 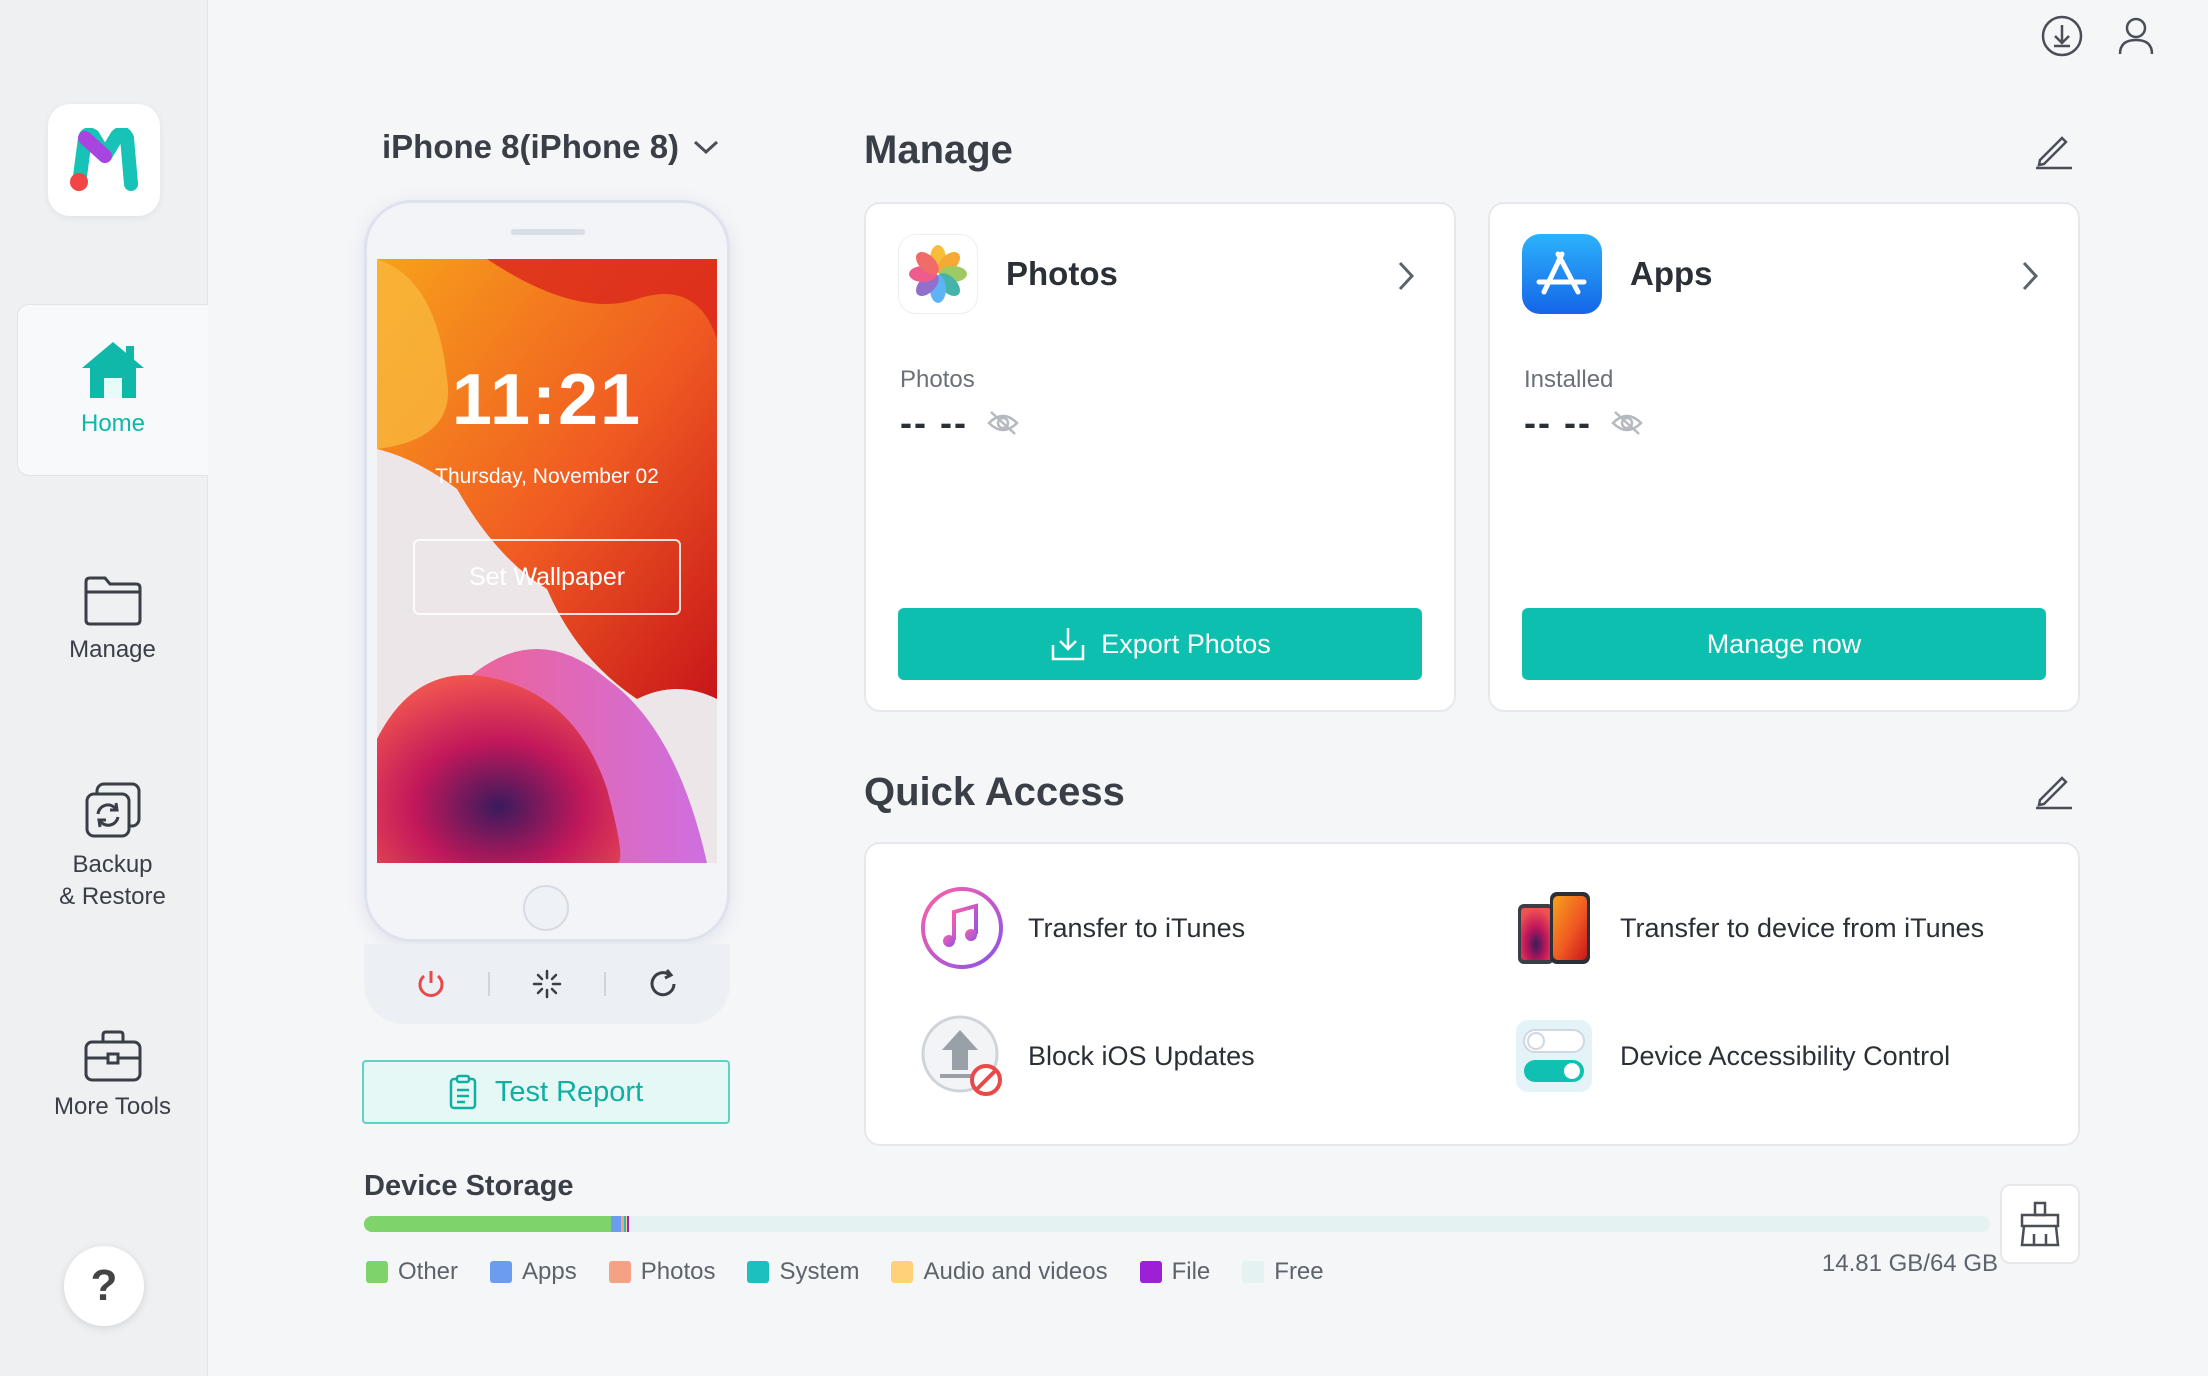 What do you see at coordinates (661, 1272) in the screenshot?
I see `legend-item: Photos` at bounding box center [661, 1272].